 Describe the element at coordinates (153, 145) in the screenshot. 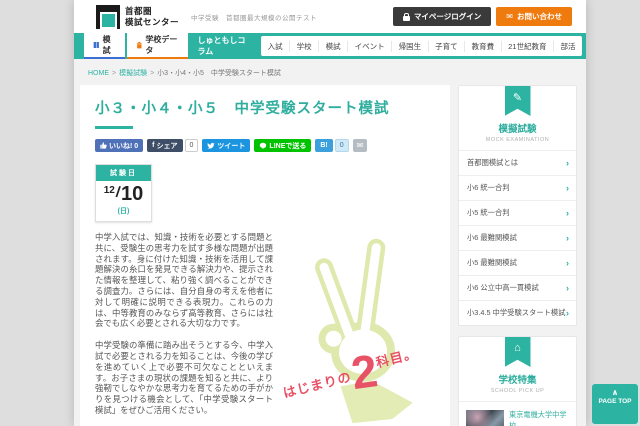

I see `facebook-icon: f` at that location.